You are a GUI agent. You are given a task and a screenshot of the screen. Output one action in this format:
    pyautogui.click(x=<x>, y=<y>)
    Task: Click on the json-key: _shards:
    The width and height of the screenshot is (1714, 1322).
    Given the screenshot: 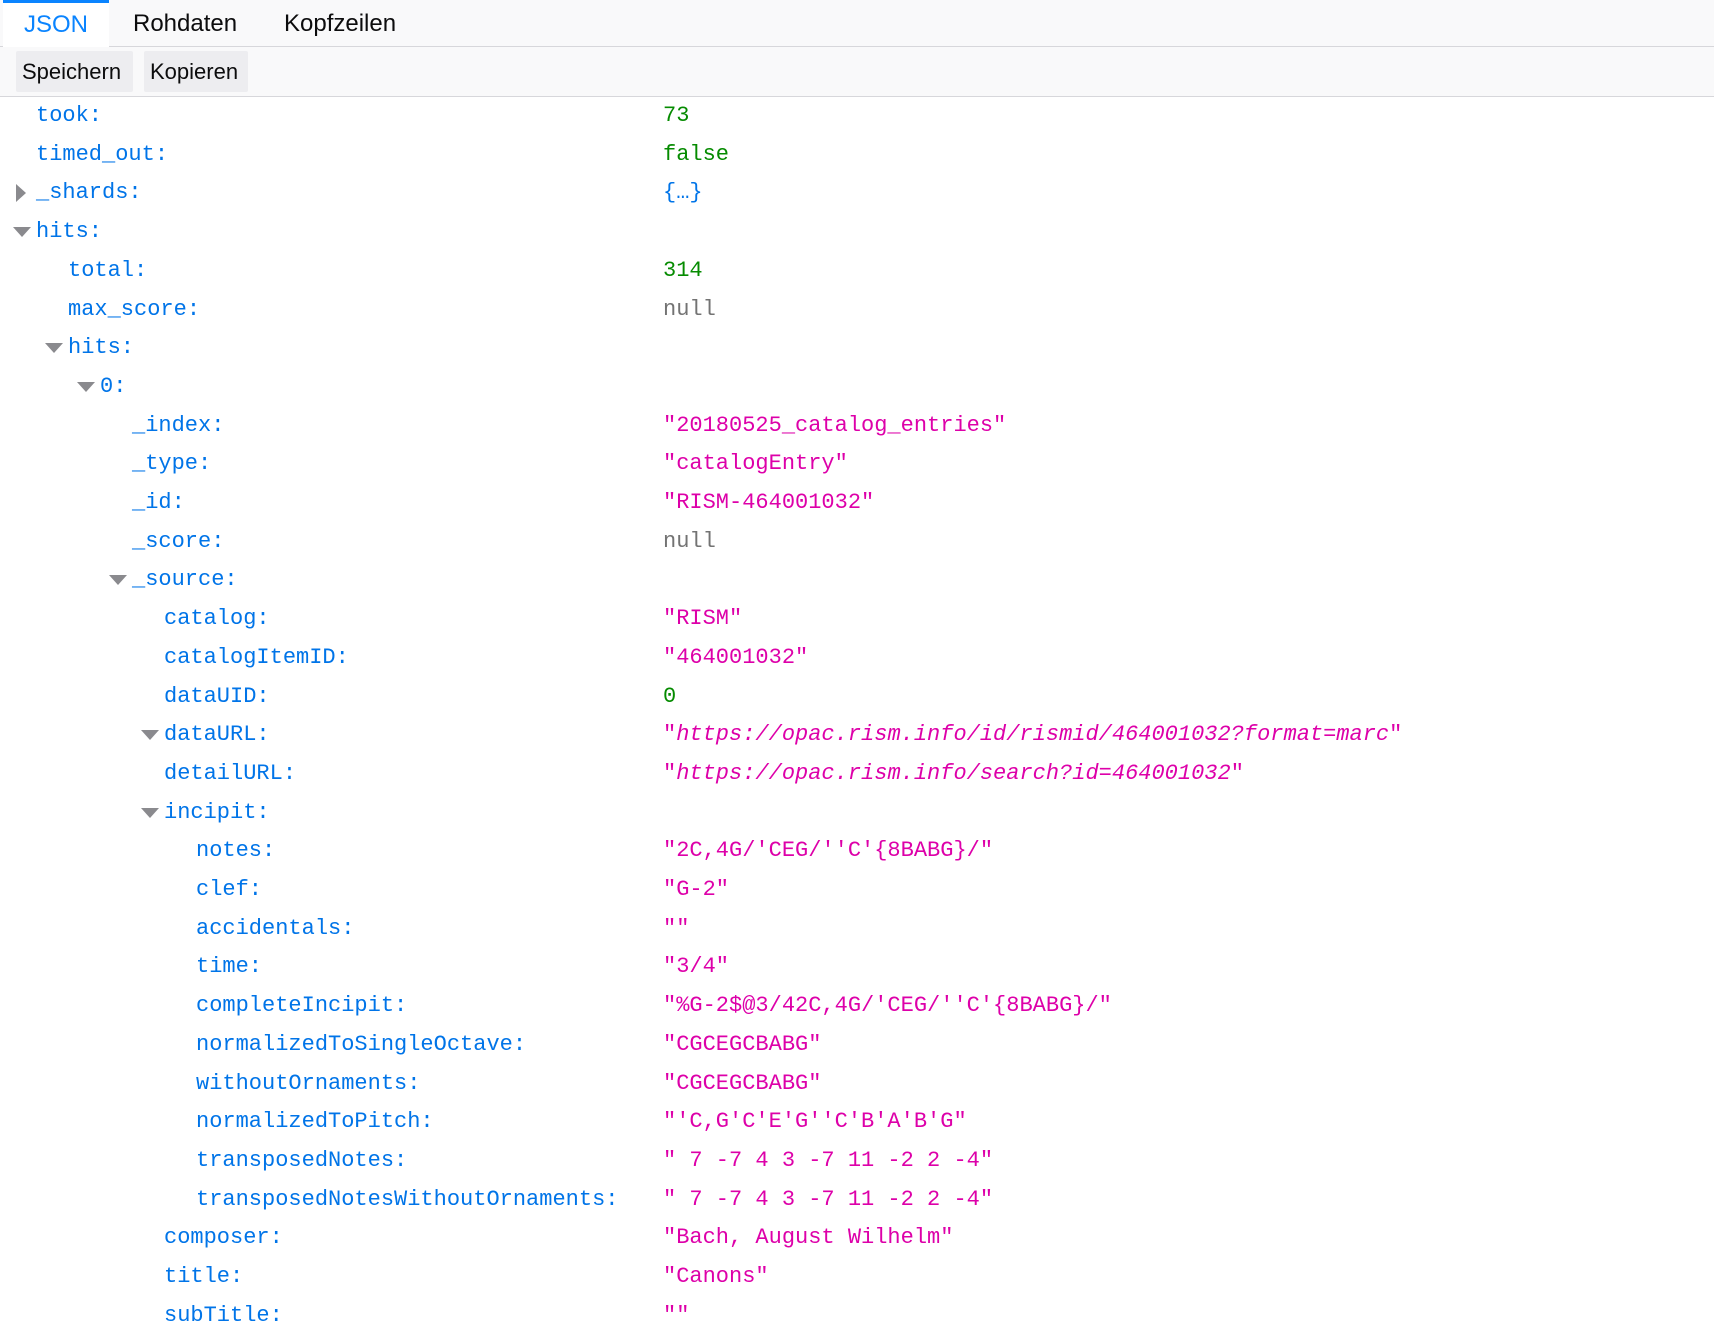 What is the action you would take?
    pyautogui.click(x=89, y=193)
    